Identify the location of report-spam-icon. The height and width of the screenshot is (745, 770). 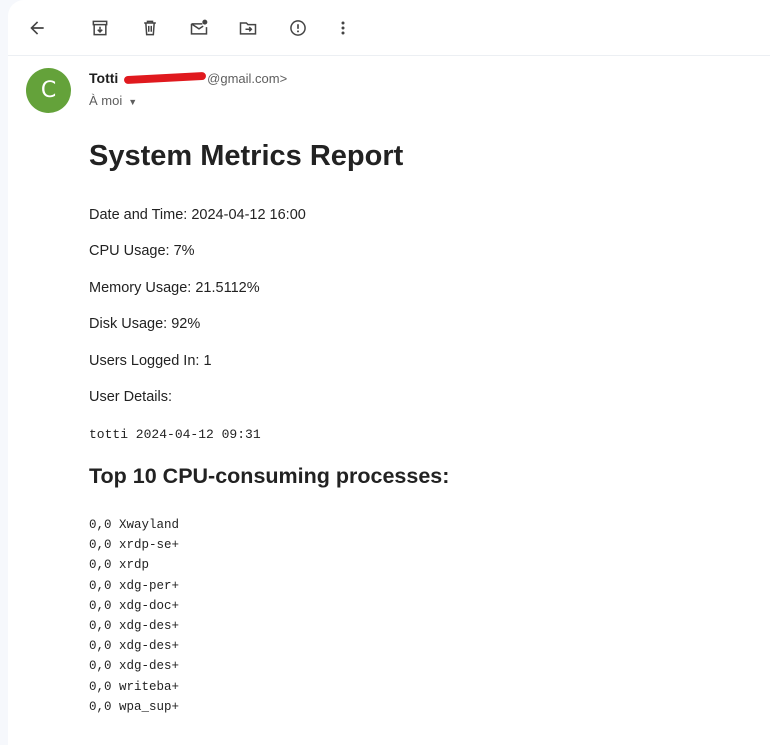
(298, 28).